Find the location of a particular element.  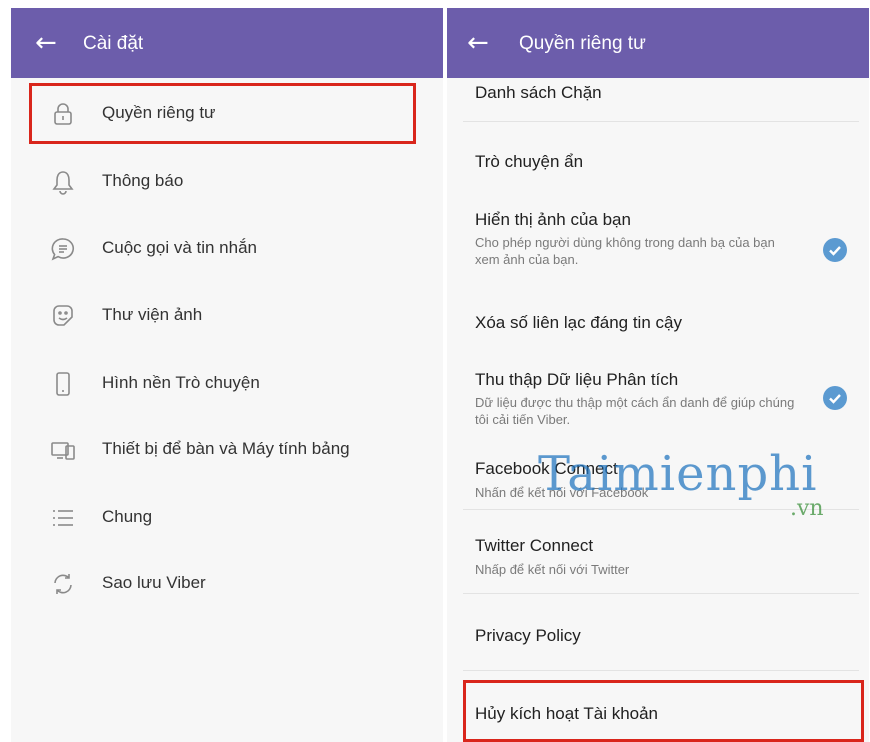

menu-item-viber-backup: Sao lưu Viber is located at coordinates (227, 583).